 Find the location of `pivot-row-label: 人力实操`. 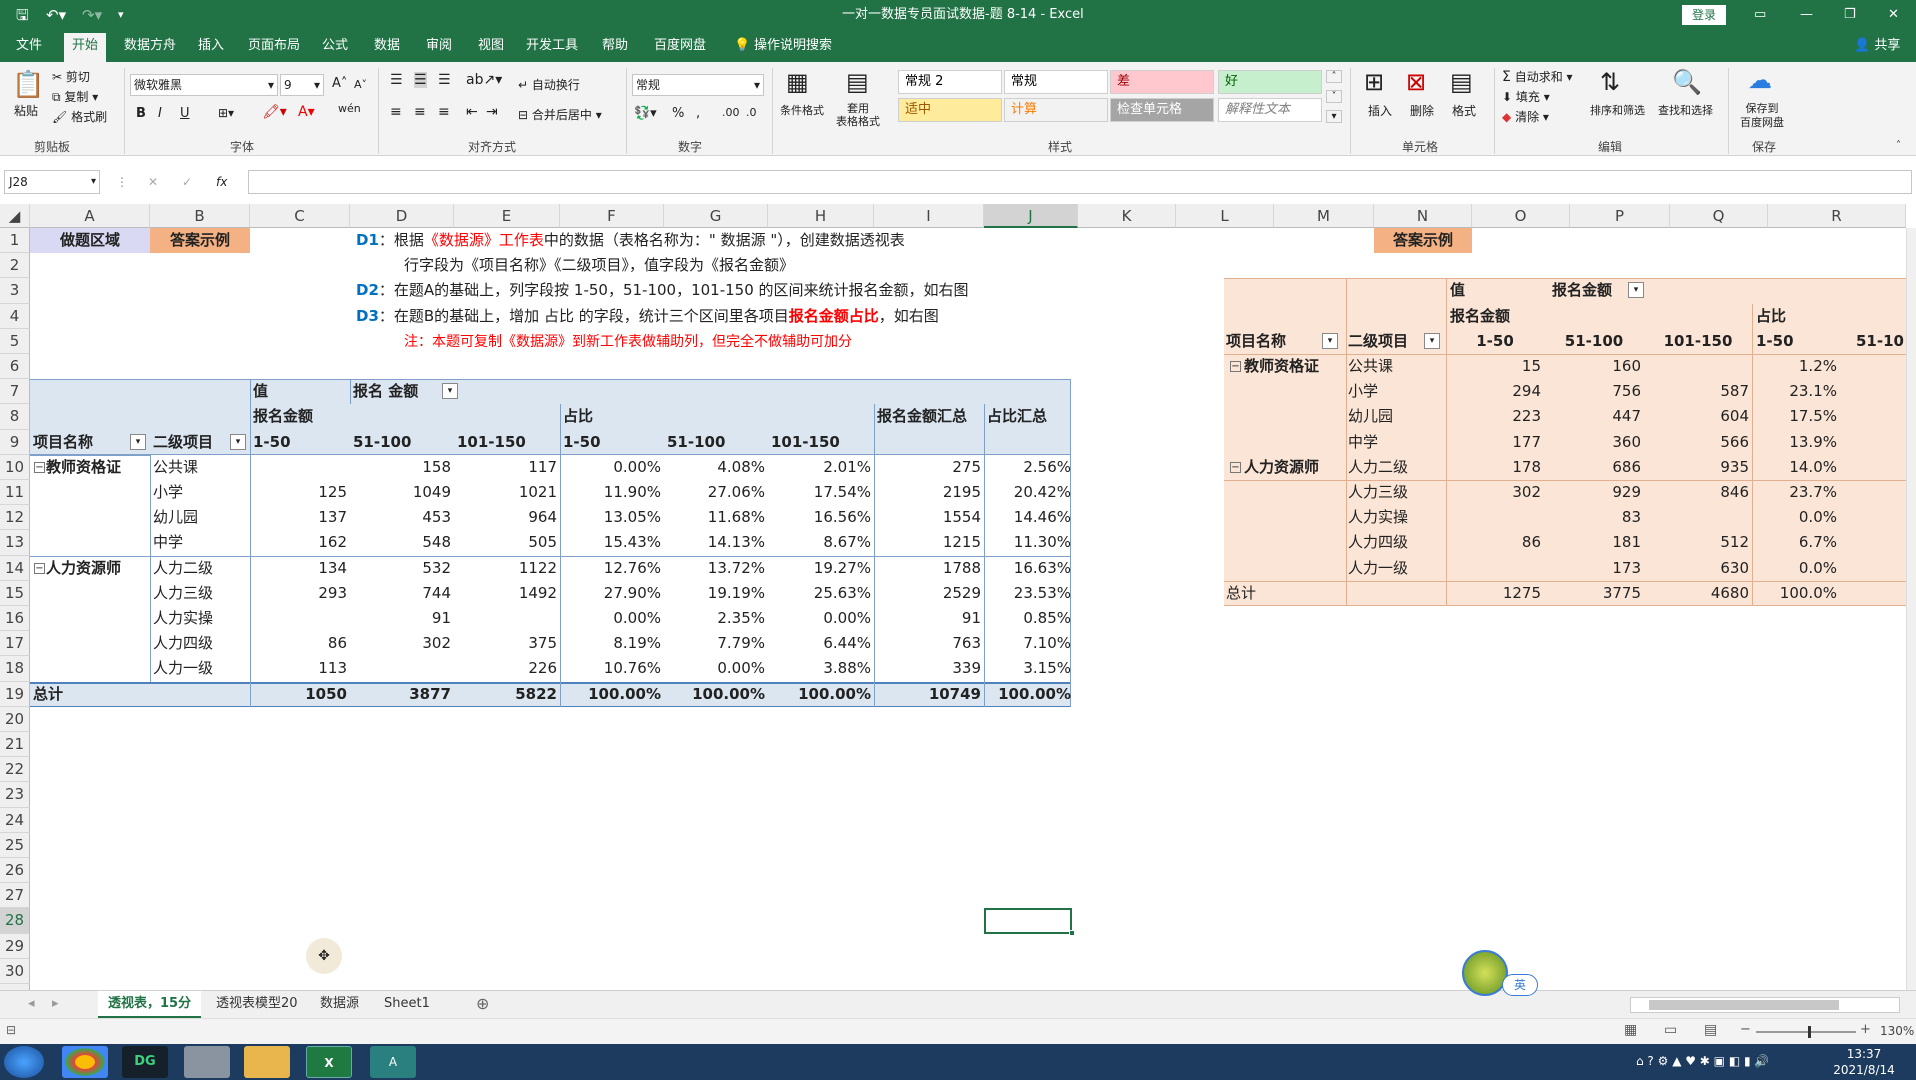

pivot-row-label: 人力实操 is located at coordinates (1398, 517).